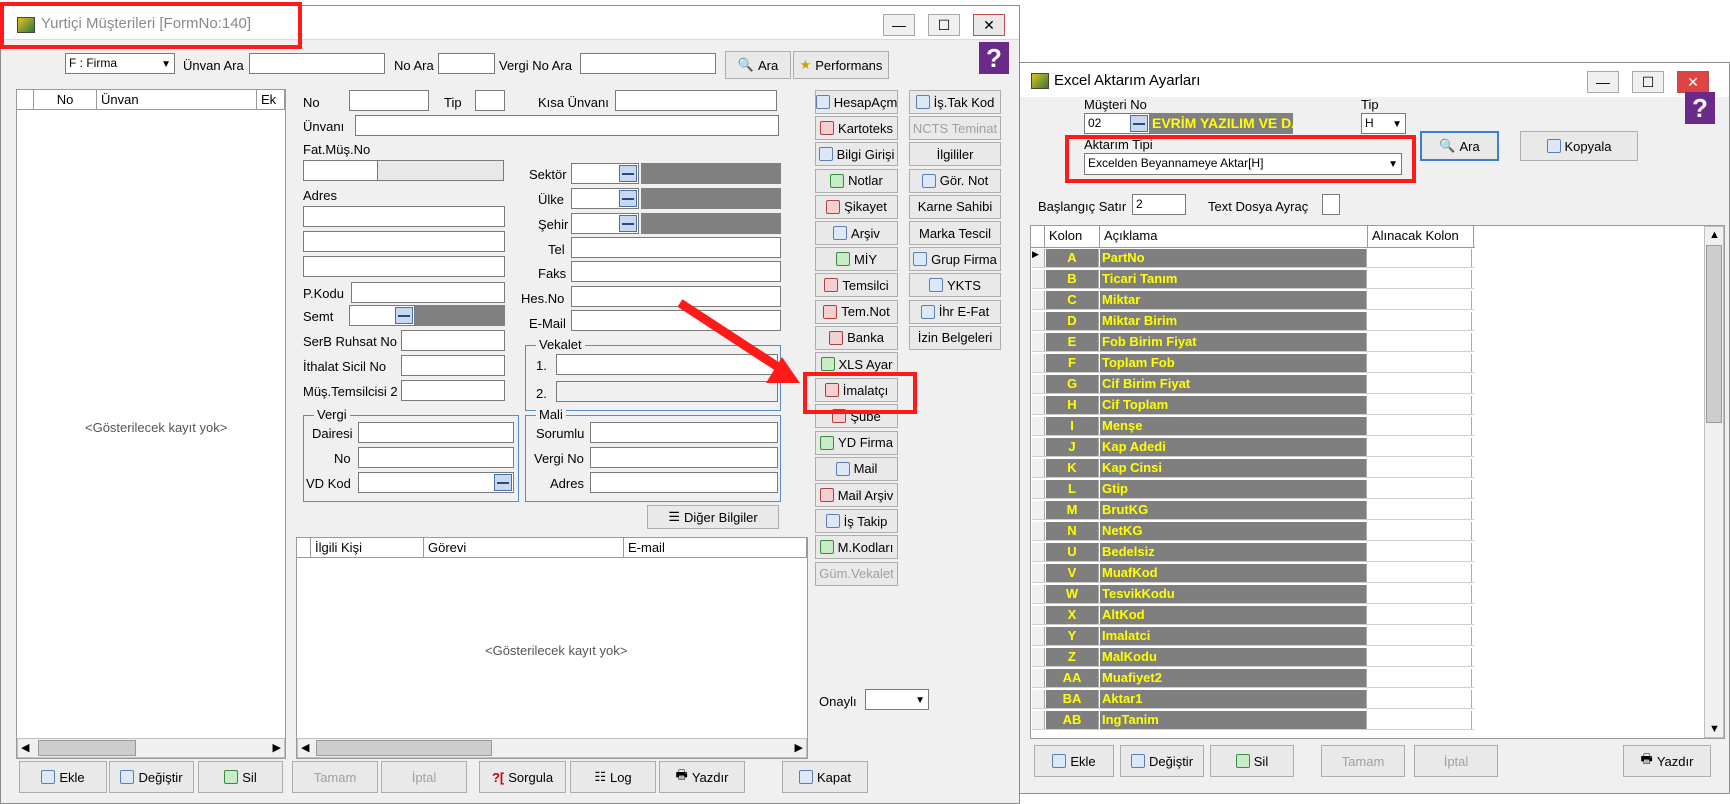 The image size is (1730, 804). Describe the element at coordinates (955, 233) in the screenshot. I see `side-button-marka-tescil: Marka Tescil` at that location.